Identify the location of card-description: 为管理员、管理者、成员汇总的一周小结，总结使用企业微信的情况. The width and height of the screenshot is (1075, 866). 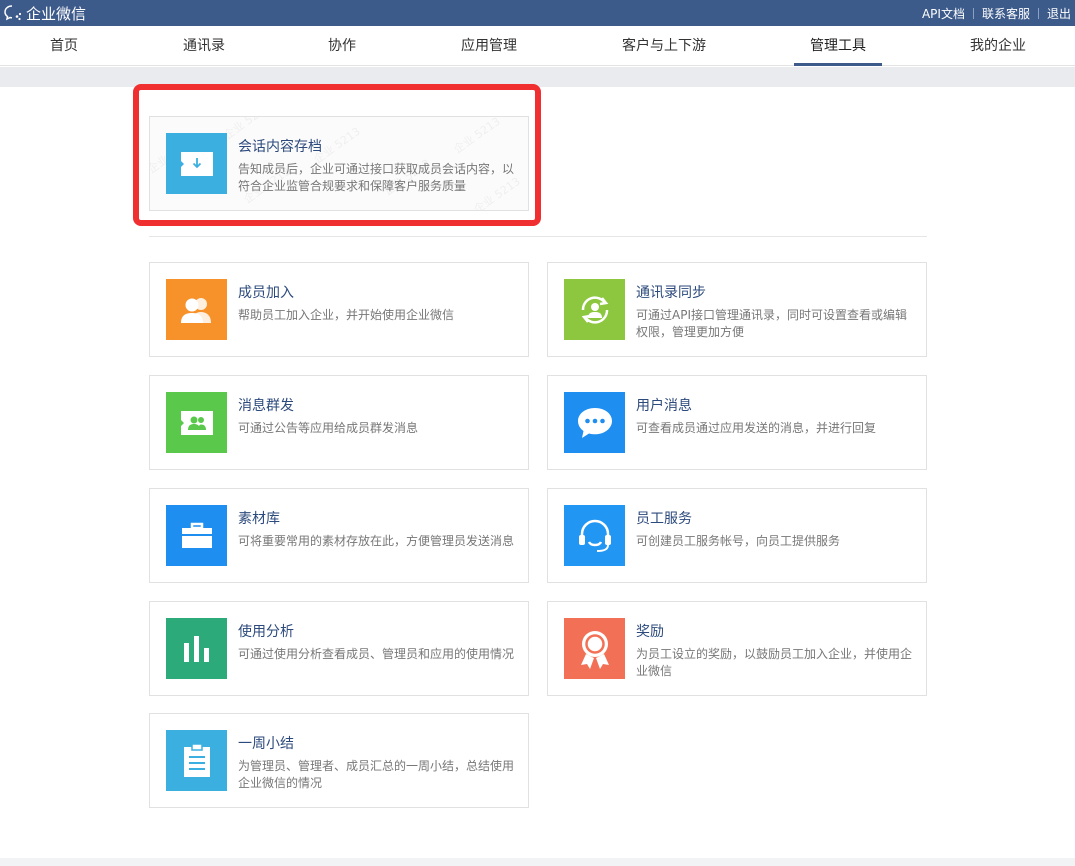
(376, 774).